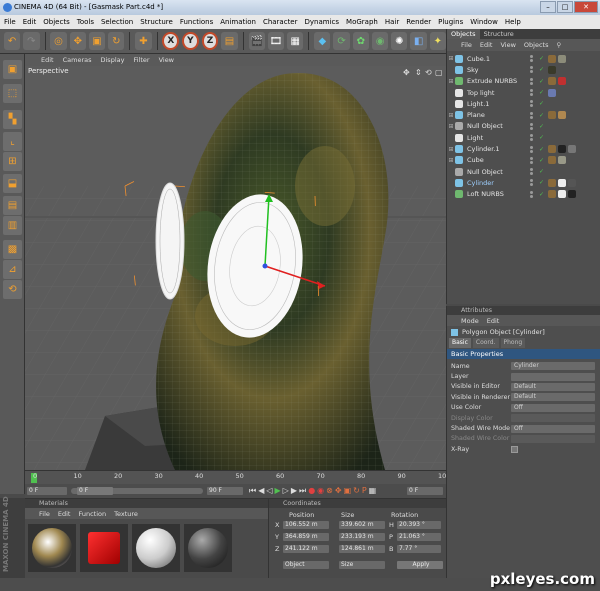 The image size is (600, 591). I want to click on light-icon: ✦, so click(437, 41).